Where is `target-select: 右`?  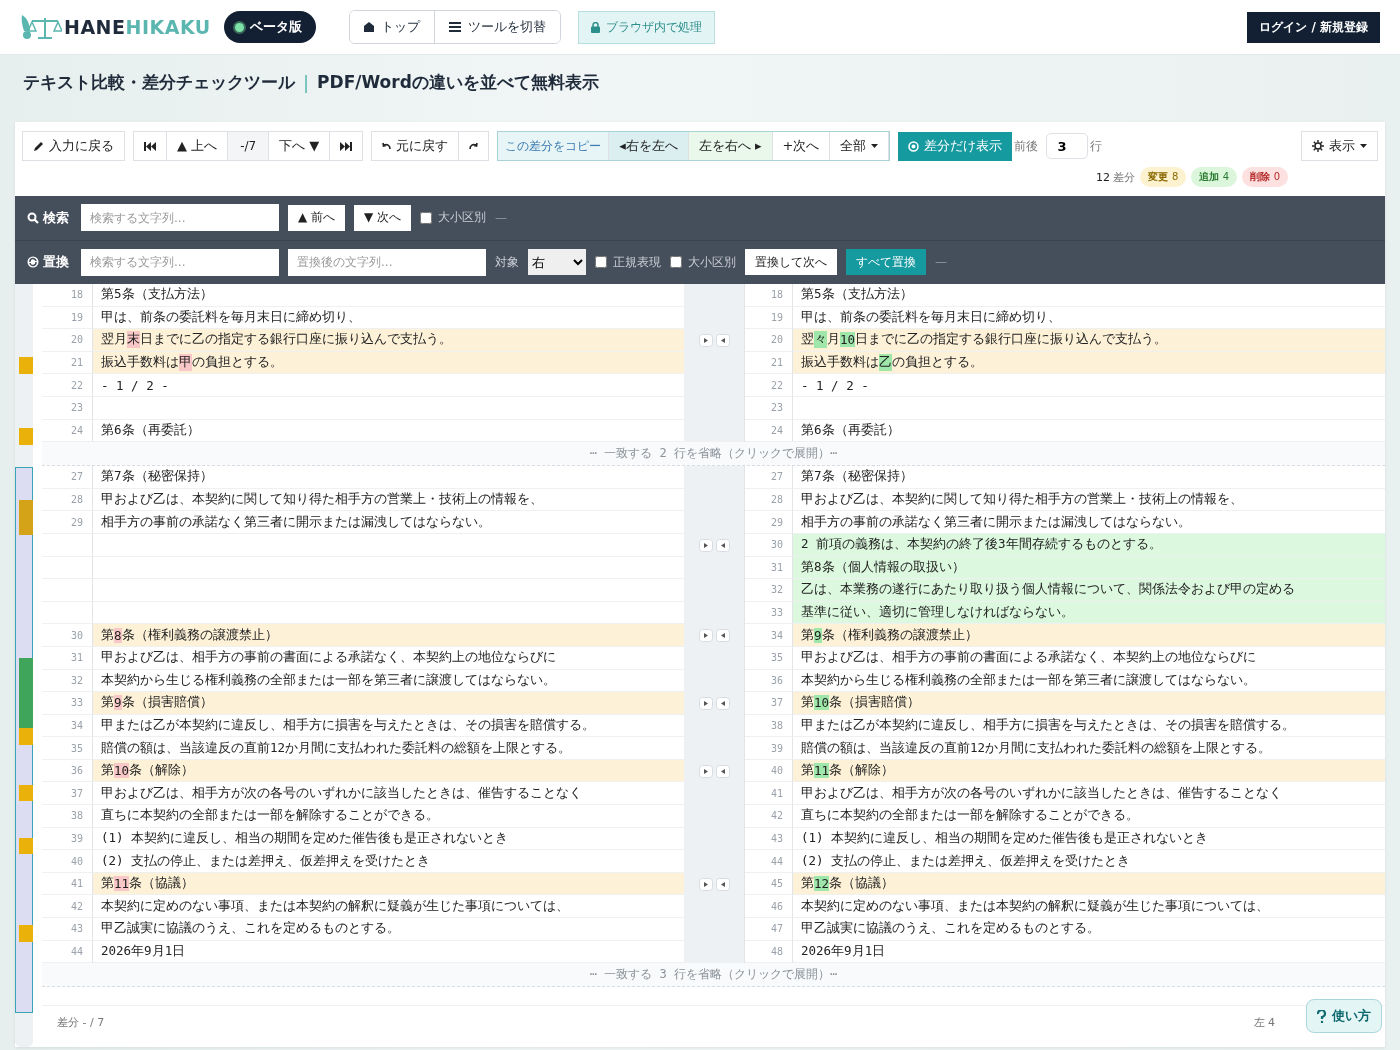
target-select: 右 is located at coordinates (557, 262).